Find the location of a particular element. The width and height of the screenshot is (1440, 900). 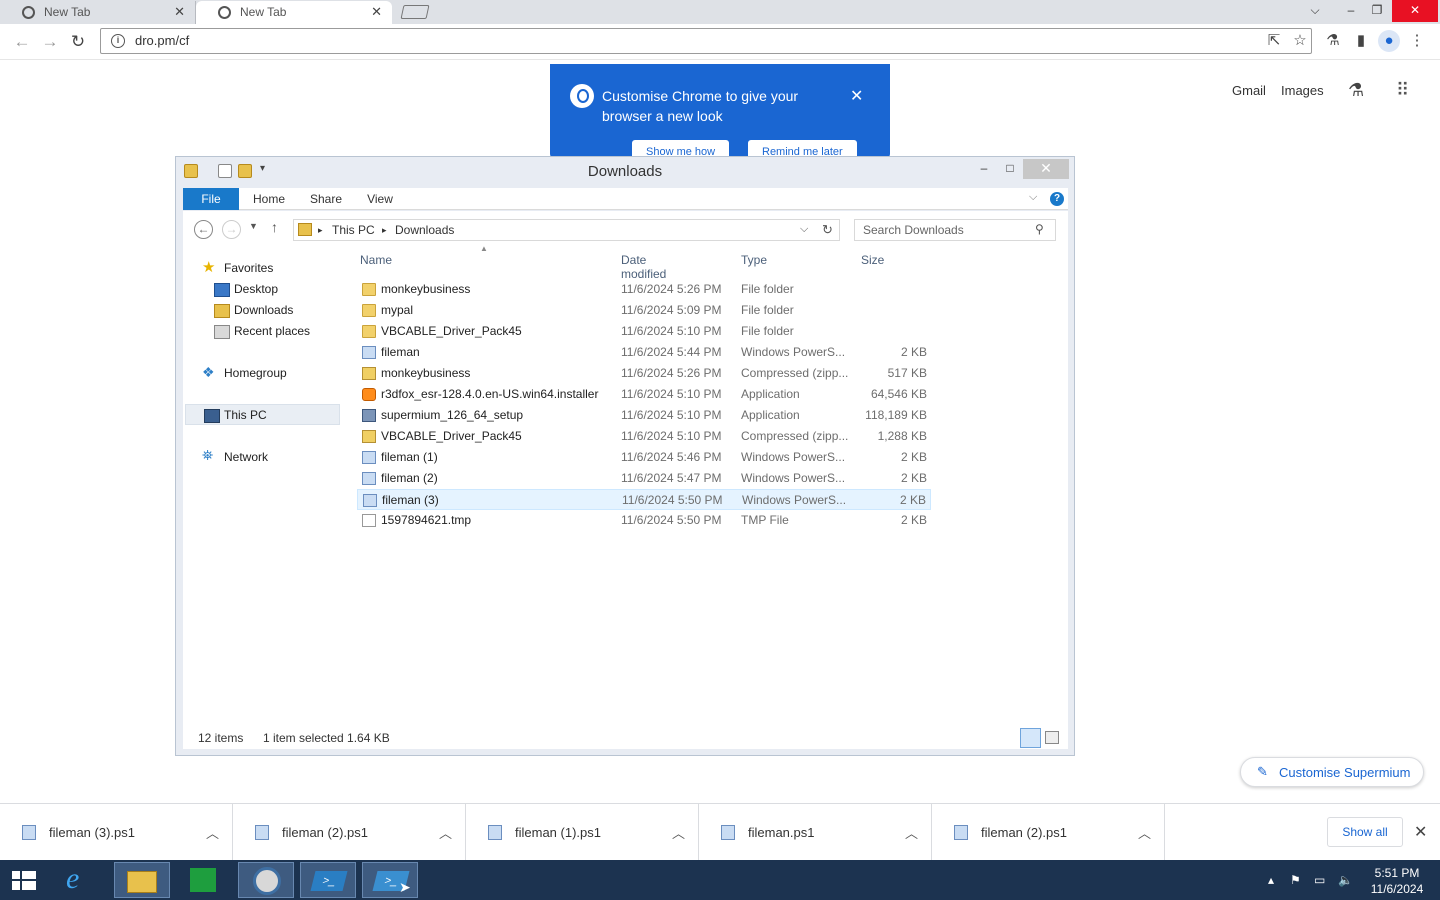

nav-desktop: Desktop is located at coordinates (256, 289).